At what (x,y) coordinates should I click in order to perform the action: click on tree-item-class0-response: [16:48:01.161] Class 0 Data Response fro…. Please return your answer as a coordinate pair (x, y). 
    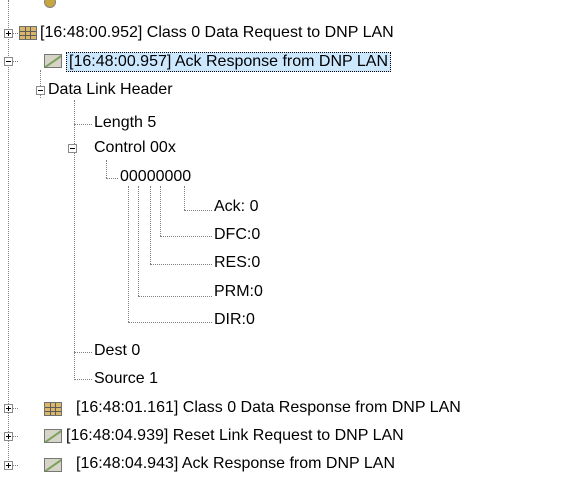
    Looking at the image, I should click on (268, 408).